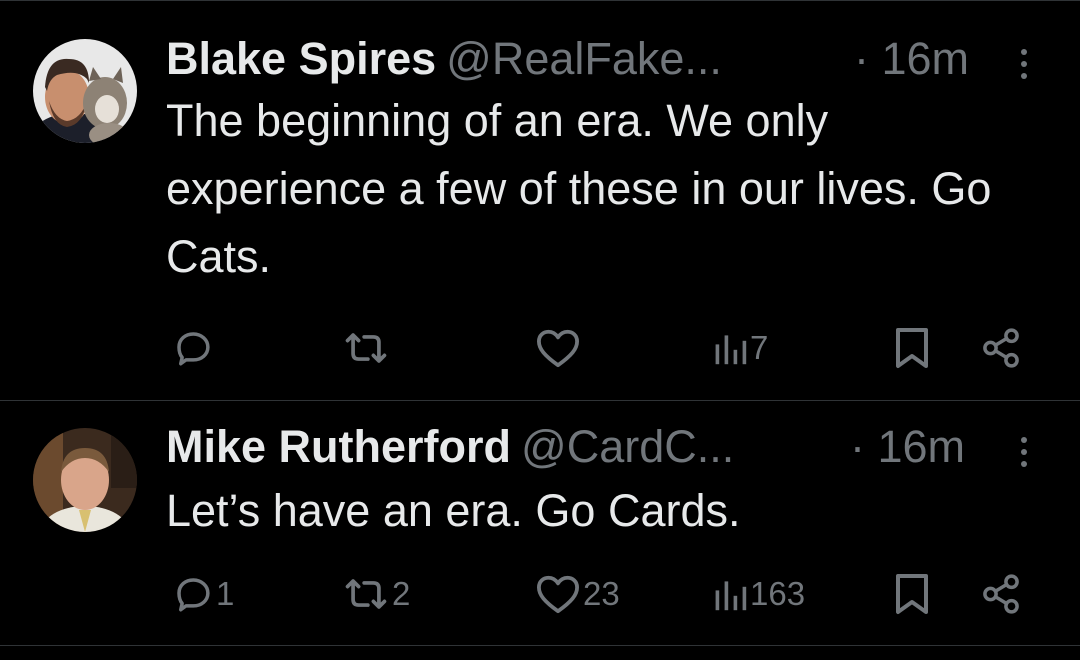 The height and width of the screenshot is (660, 1080). I want to click on reply-button, so click(194, 348).